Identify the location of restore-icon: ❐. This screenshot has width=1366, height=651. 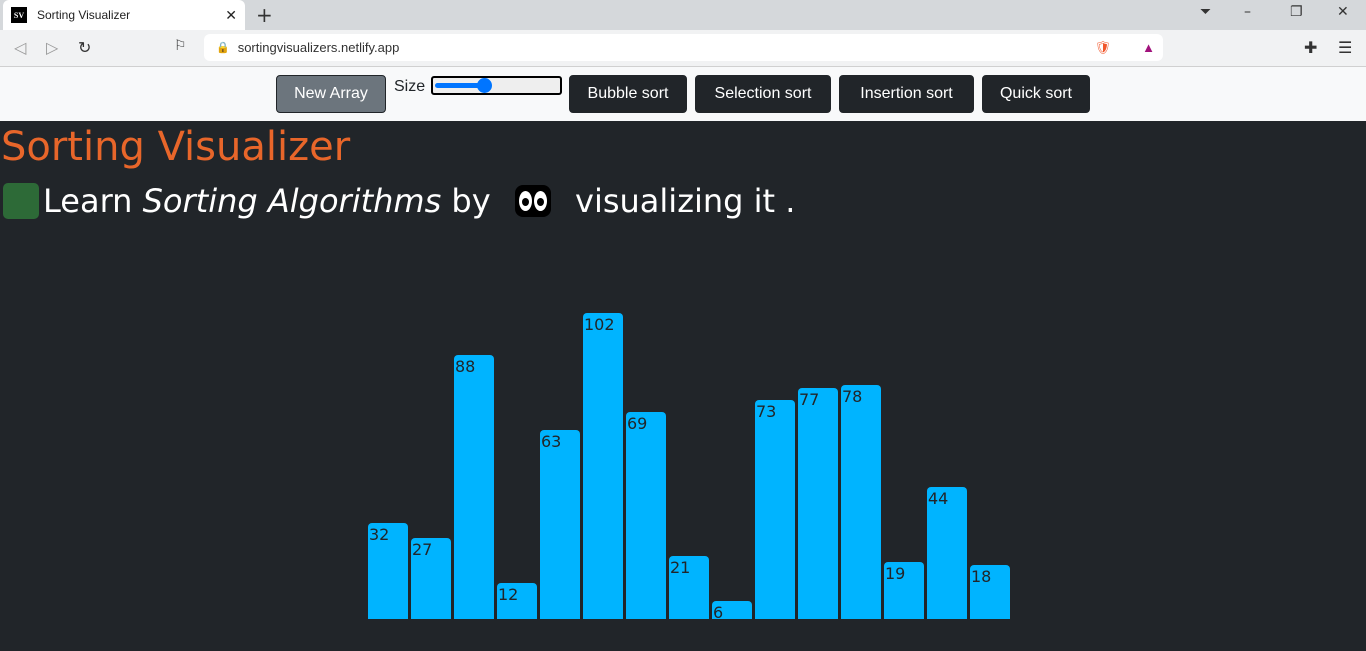
(1296, 12).